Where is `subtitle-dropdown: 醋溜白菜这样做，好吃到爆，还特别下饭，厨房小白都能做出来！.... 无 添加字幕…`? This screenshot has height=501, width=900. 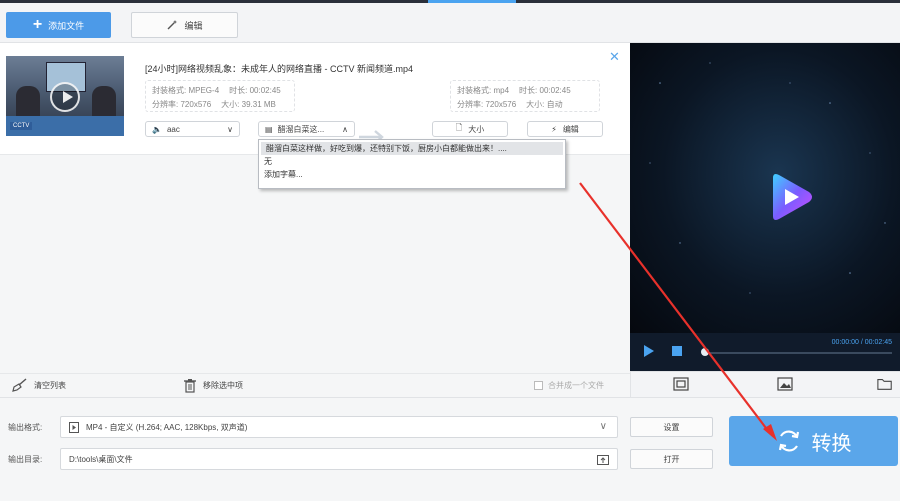 subtitle-dropdown: 醋溜白菜这样做，好吃到爆，还特别下饭，厨房小白都能做出来！.... 无 添加字幕… is located at coordinates (412, 164).